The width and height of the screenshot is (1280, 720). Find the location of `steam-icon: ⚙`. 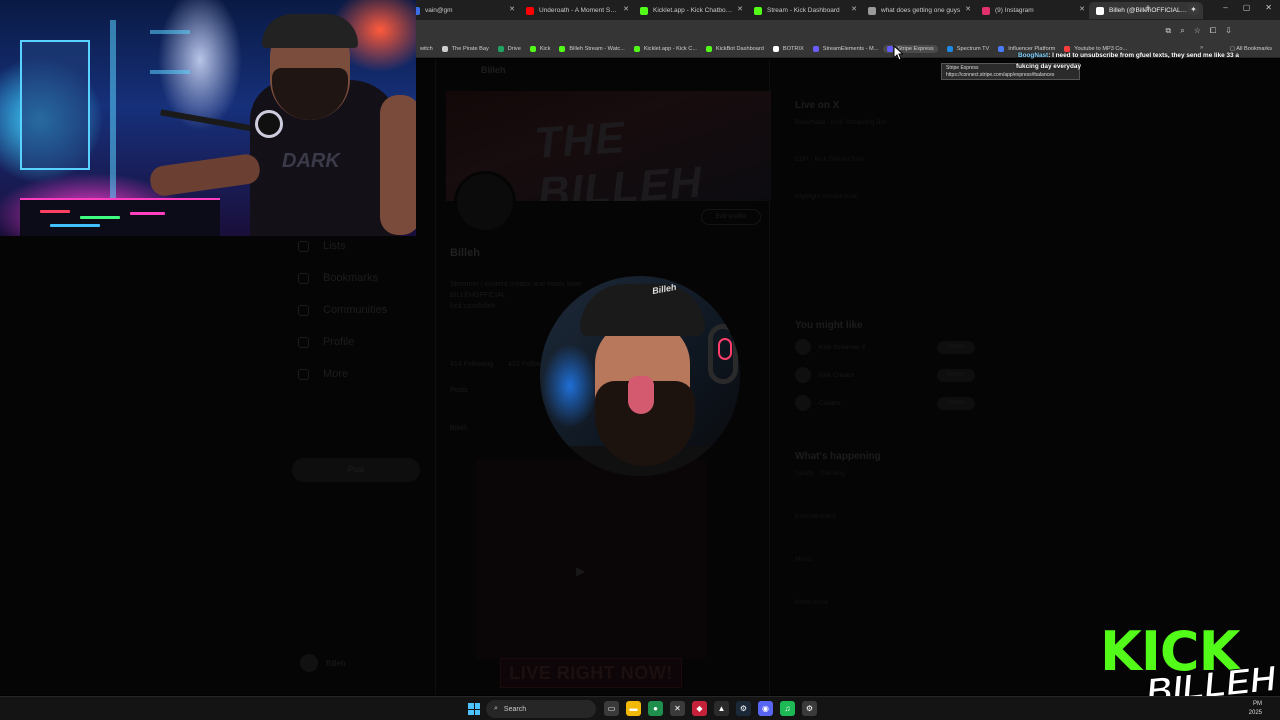

steam-icon: ⚙ is located at coordinates (743, 708).